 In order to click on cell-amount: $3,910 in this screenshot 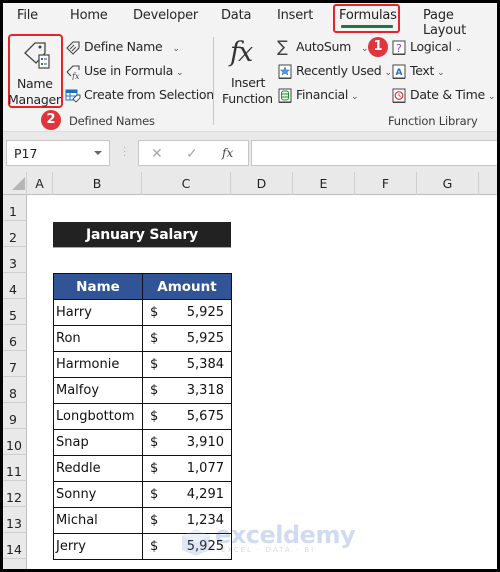, I will do `click(187, 442)`.